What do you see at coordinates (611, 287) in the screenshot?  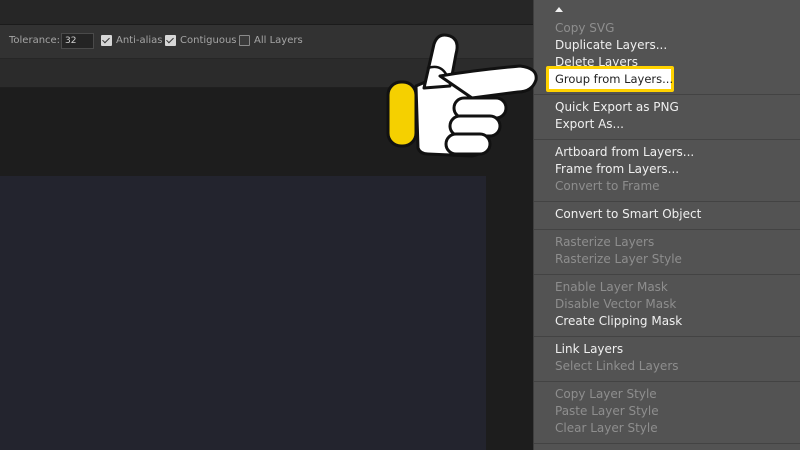 I see `menu-item-enable-layer-mask: Enable Layer Mask` at bounding box center [611, 287].